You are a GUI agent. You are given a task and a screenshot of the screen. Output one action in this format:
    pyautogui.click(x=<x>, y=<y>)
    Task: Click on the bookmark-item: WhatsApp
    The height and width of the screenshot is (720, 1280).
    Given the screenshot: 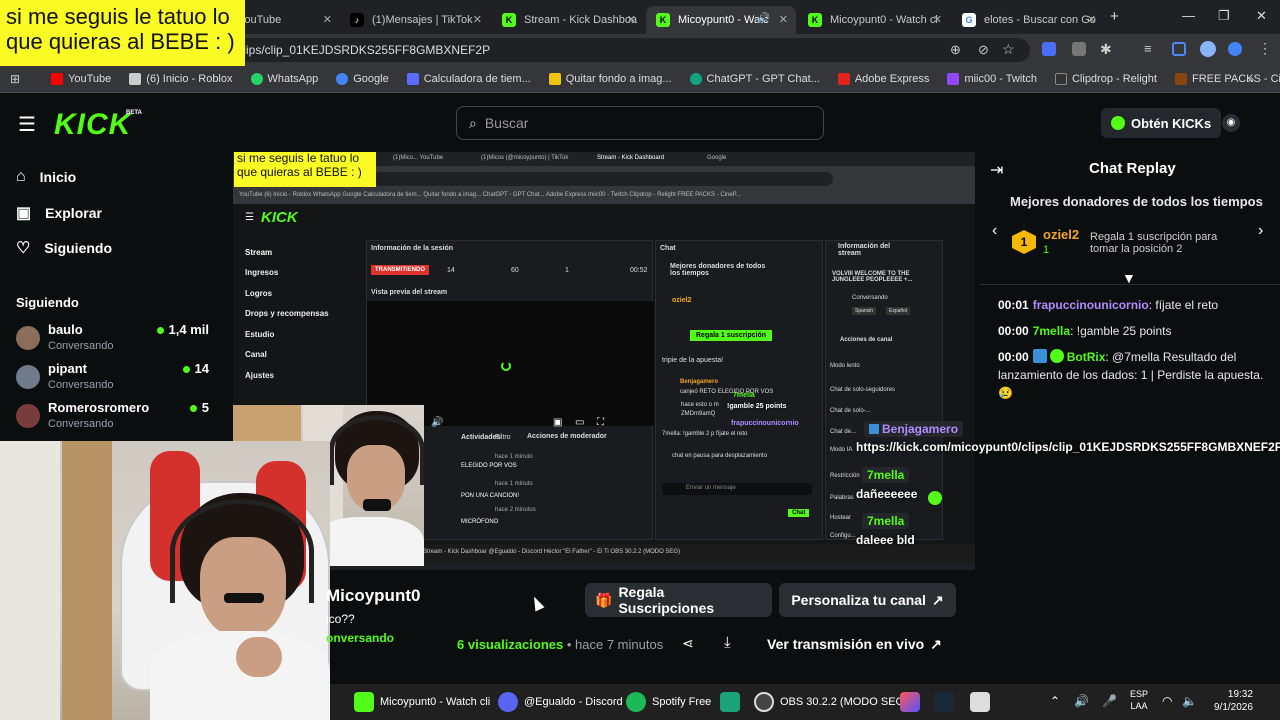 What is the action you would take?
    pyautogui.click(x=285, y=79)
    